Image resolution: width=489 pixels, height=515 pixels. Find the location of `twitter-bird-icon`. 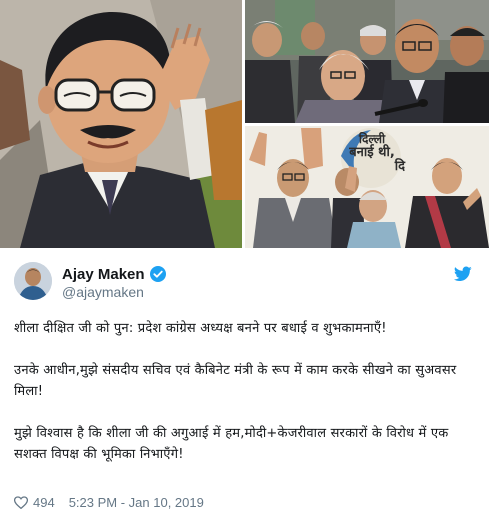

twitter-bird-icon is located at coordinates (463, 274).